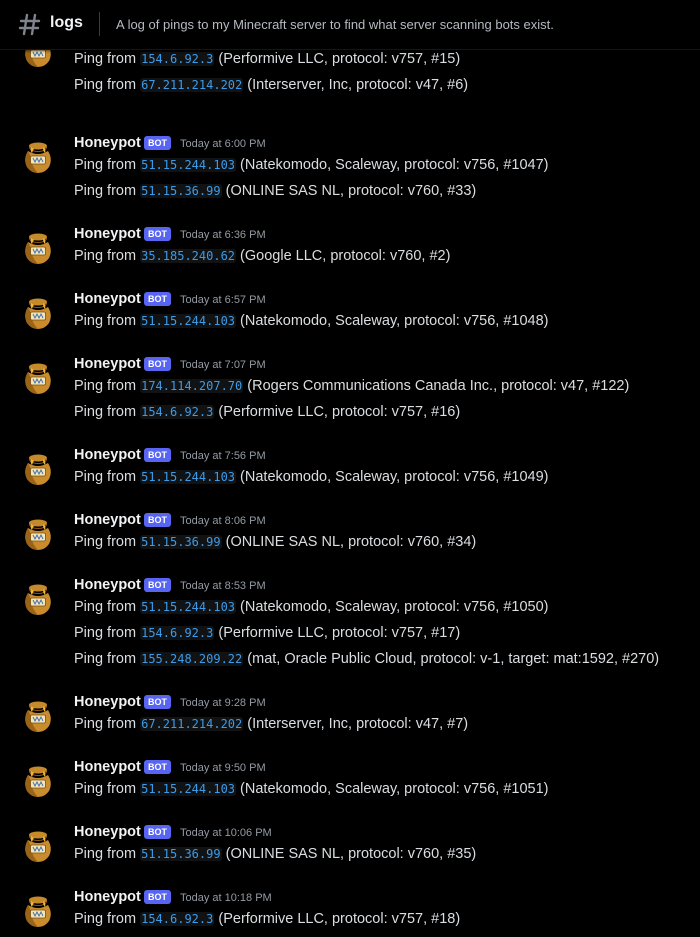 The height and width of the screenshot is (937, 700). I want to click on line-detail: (ONLINE SAS NL, protocol: v760, #34), so click(351, 542).